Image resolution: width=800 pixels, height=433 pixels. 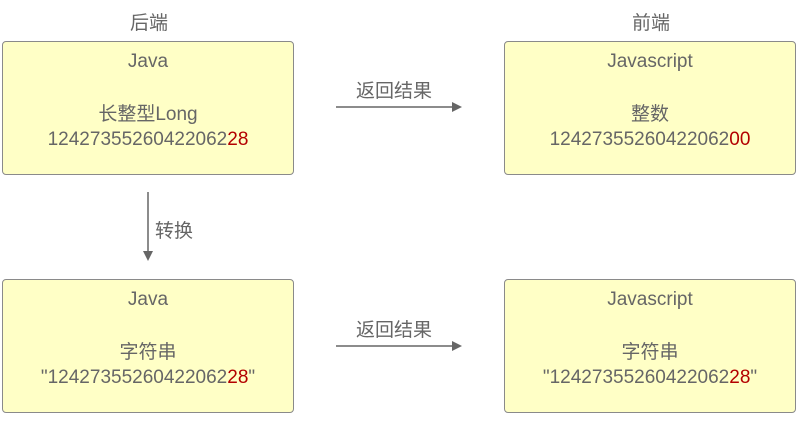 I want to click on return-label-bottom: 返回结果, so click(x=394, y=330).